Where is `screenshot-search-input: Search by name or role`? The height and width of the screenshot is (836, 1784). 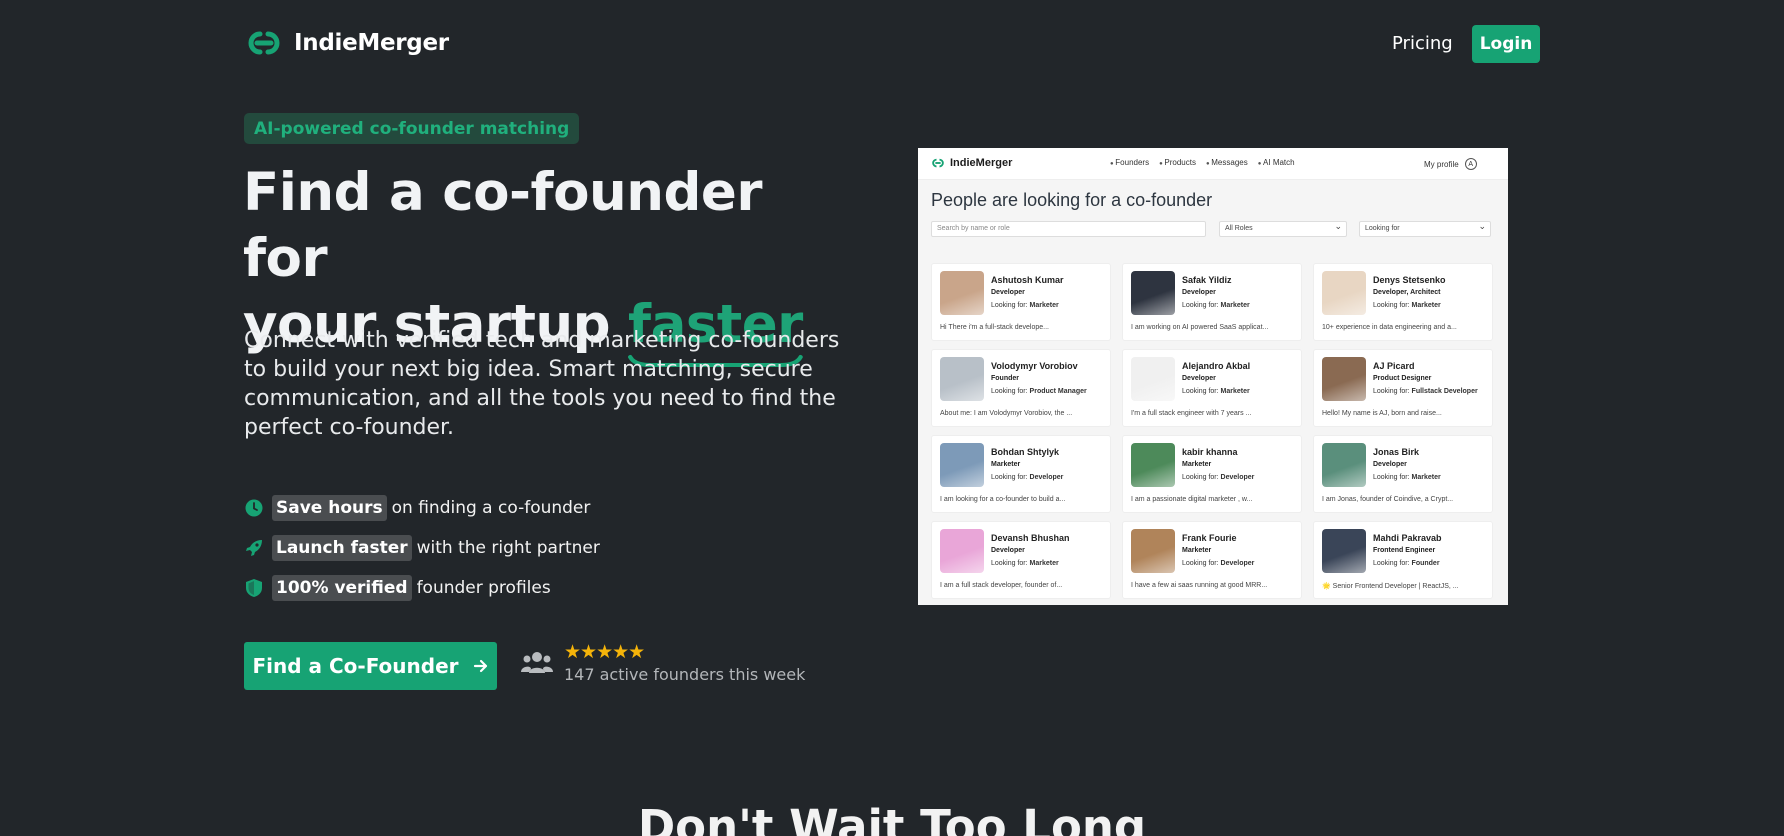
screenshot-search-input: Search by name or role is located at coordinates (1068, 229).